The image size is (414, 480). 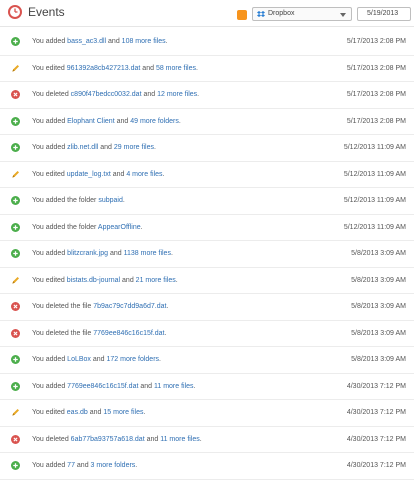 What do you see at coordinates (133, 359) in the screenshot?
I see `event-more-link: 172 more folders` at bounding box center [133, 359].